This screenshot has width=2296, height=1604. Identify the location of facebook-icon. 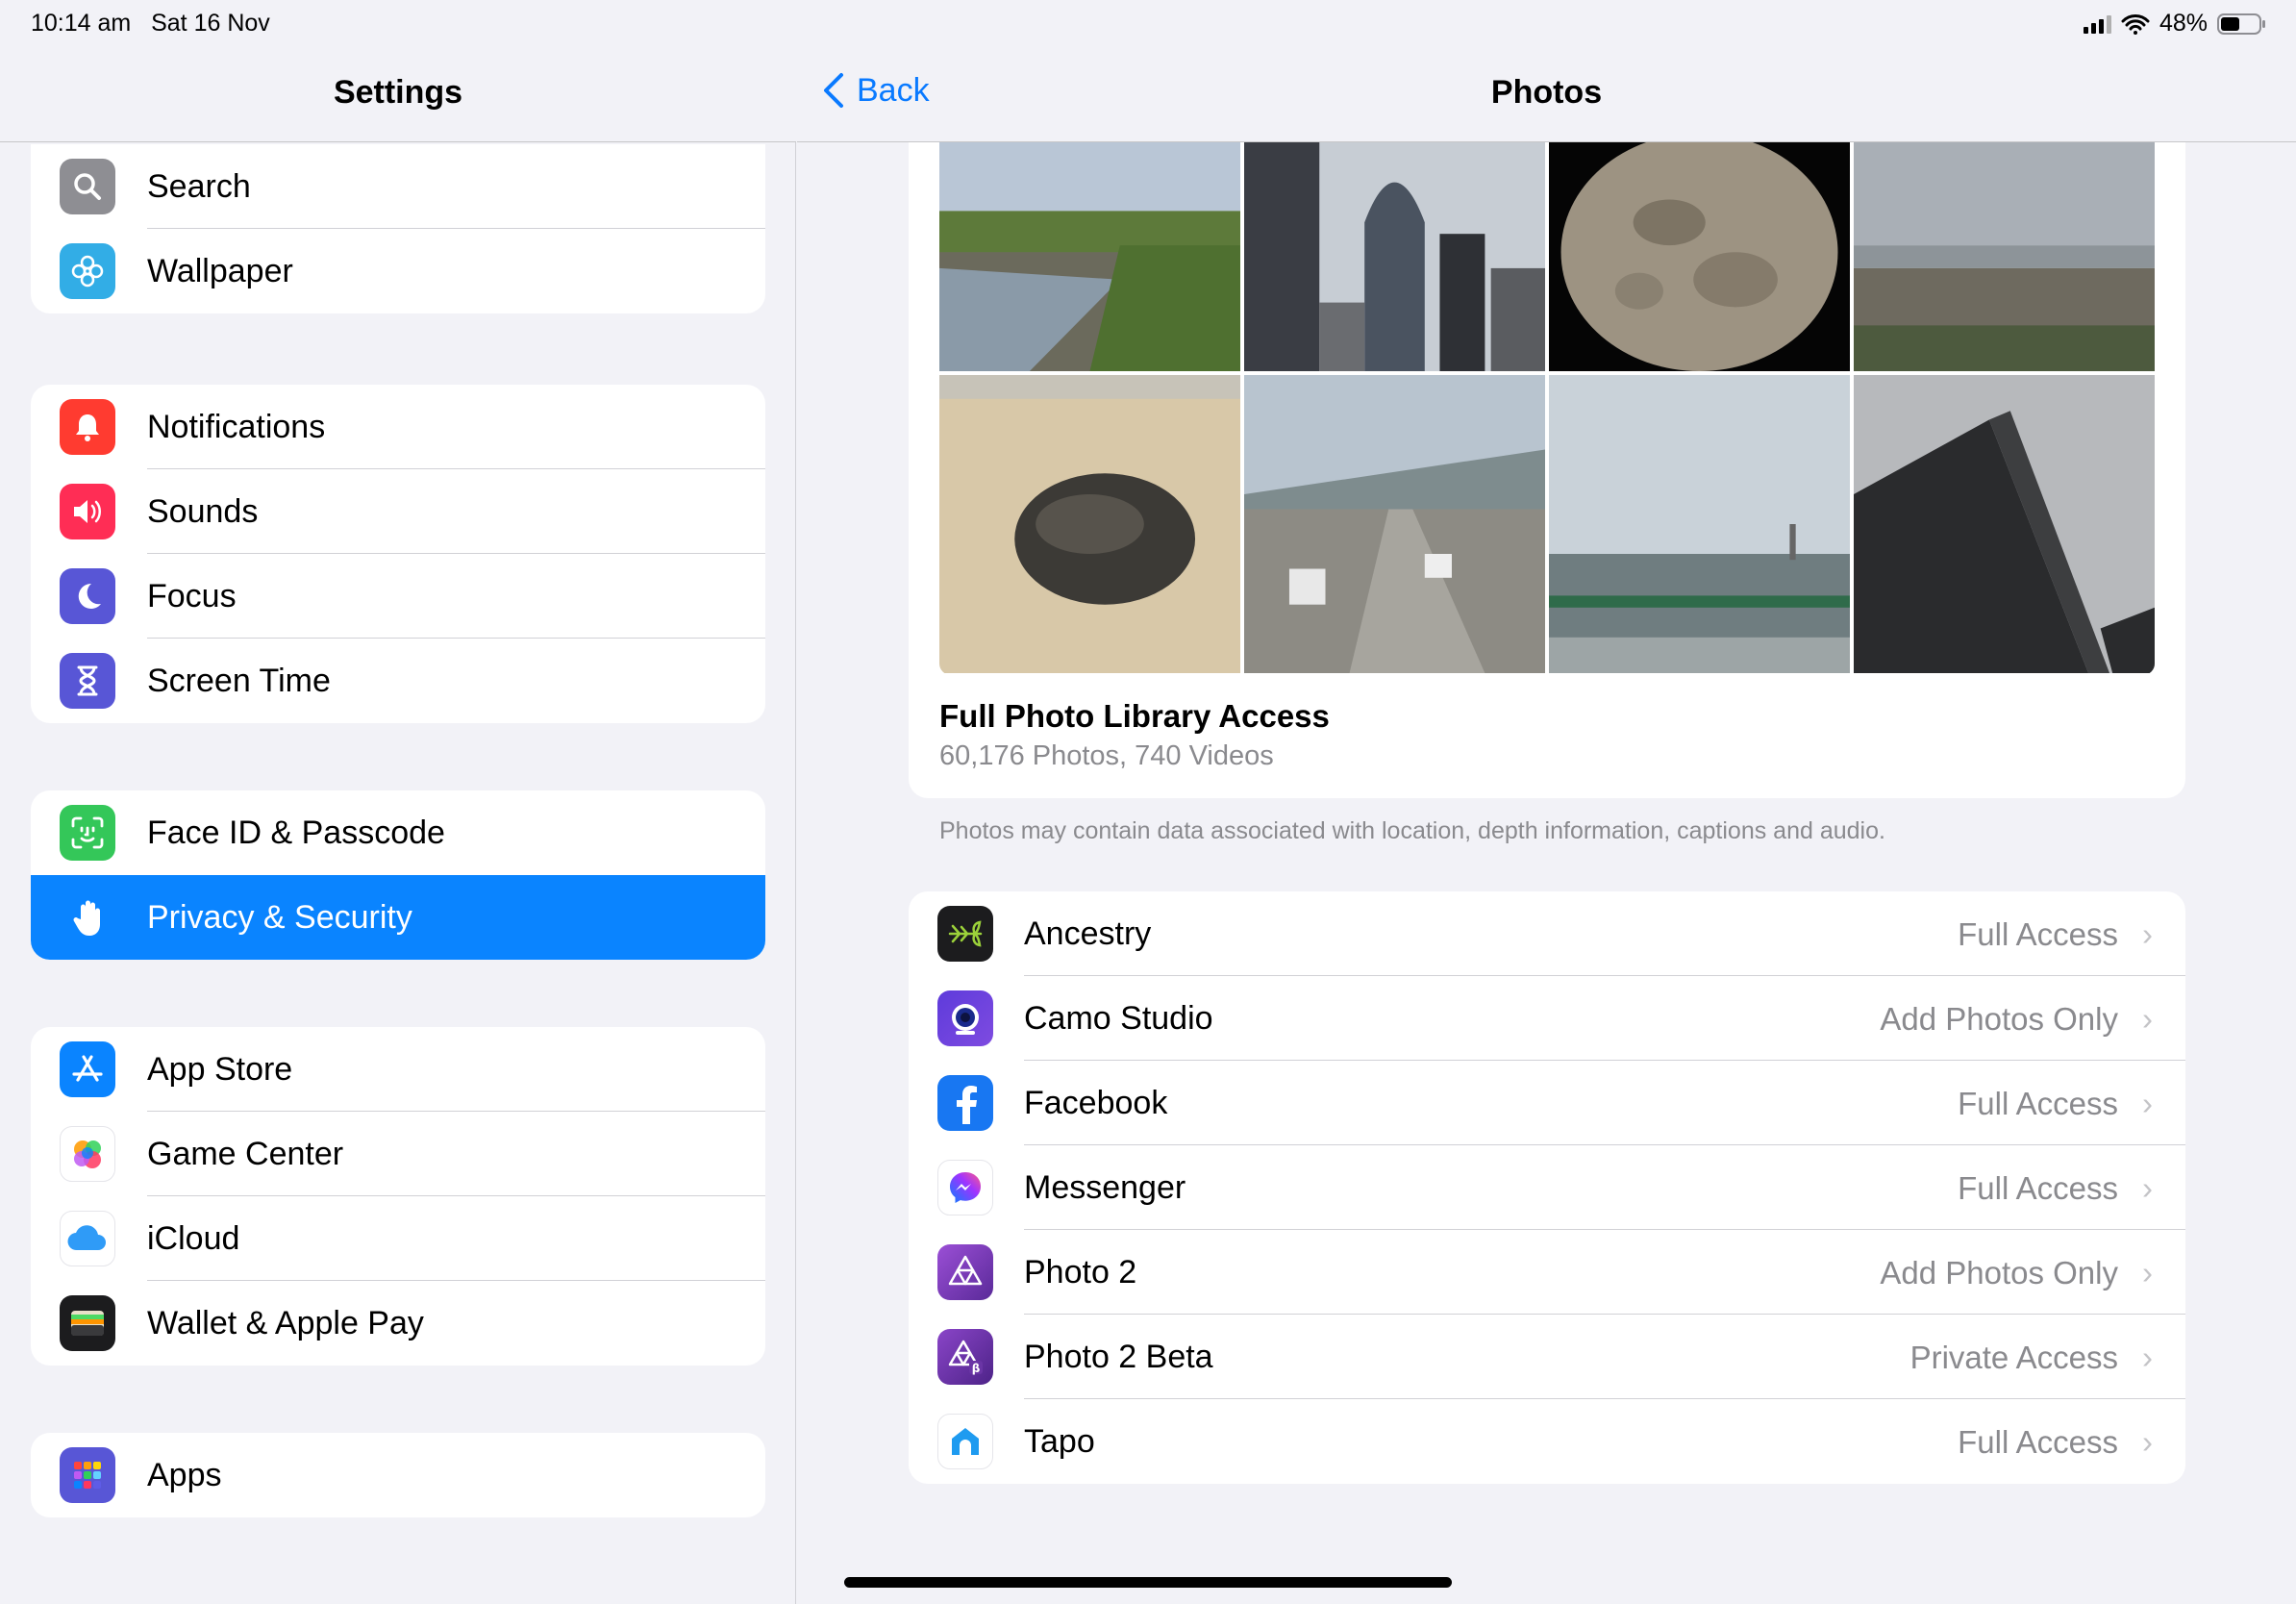
(965, 1103).